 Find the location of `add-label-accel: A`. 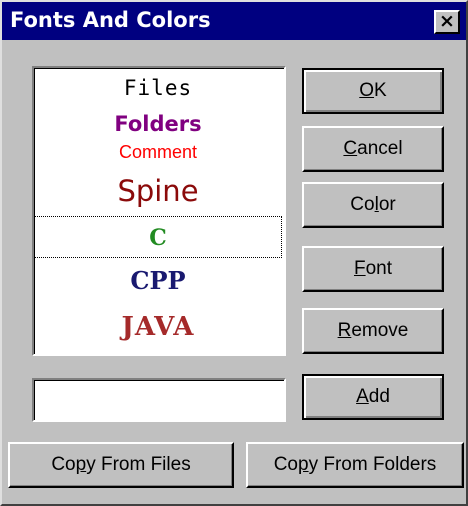

add-label-accel: A is located at coordinates (362, 396).